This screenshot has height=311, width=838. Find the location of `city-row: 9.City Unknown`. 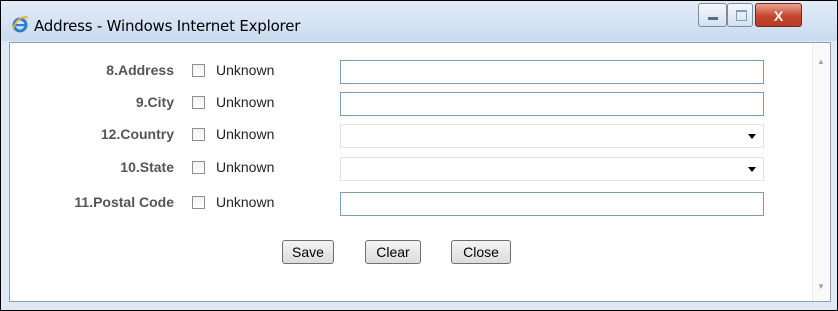

city-row: 9.City Unknown is located at coordinates (410, 104).